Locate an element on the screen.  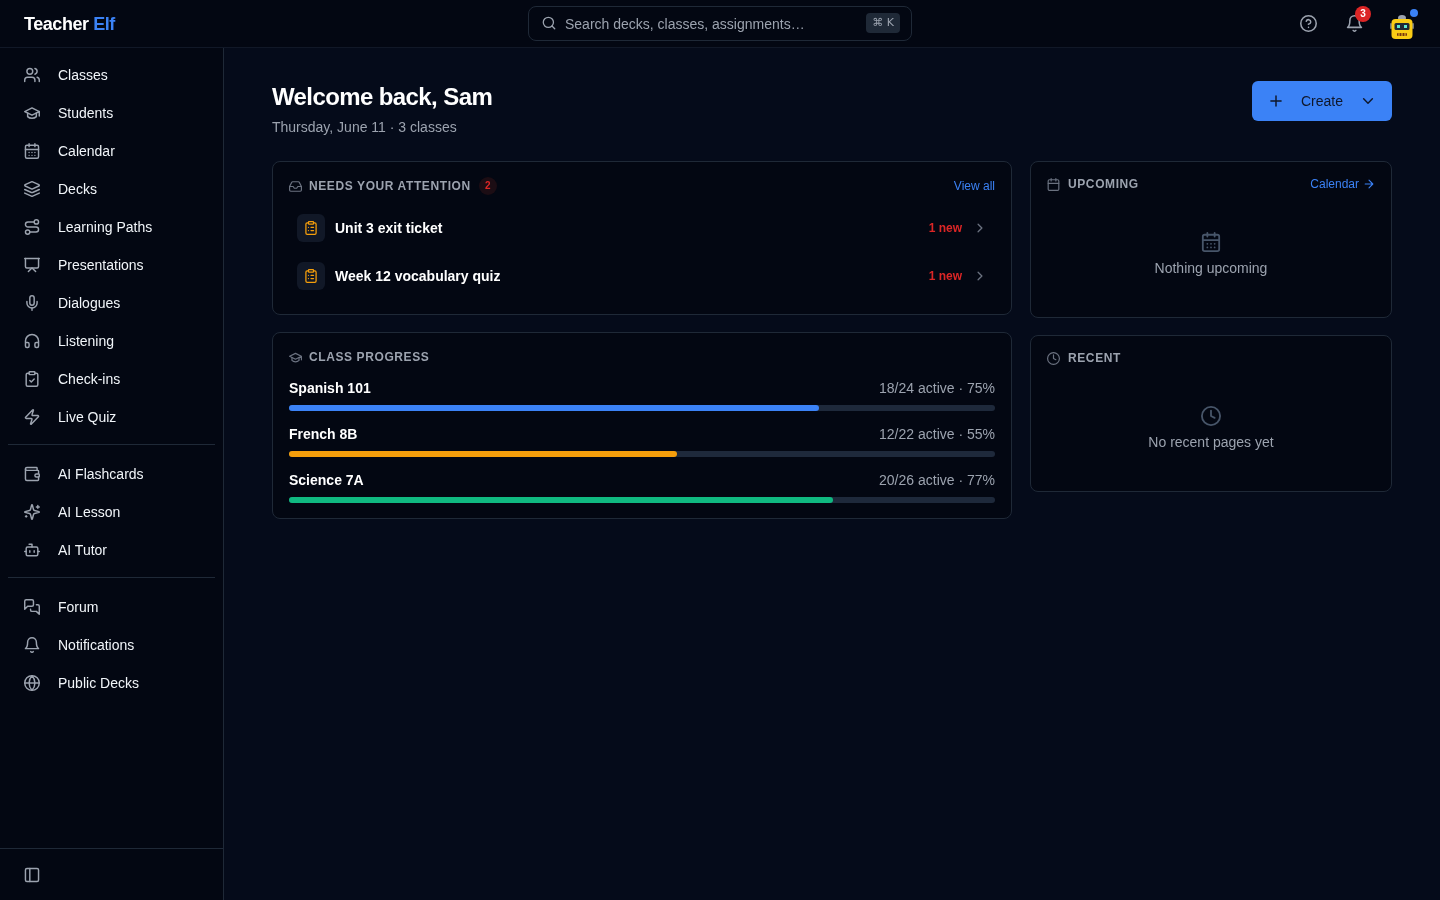
section-title: UPCOMING is located at coordinates (1103, 184).